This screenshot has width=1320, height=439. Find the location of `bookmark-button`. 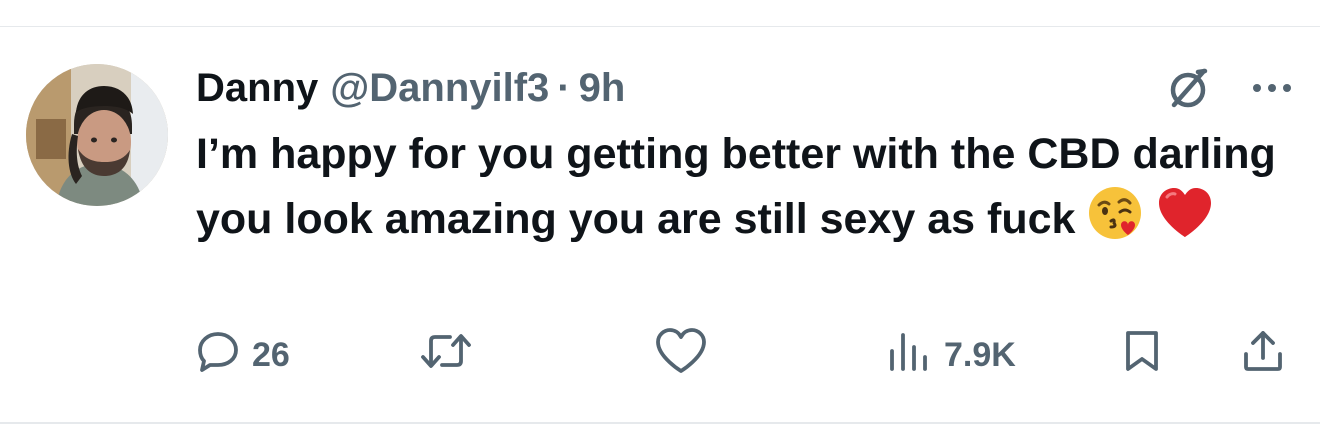

bookmark-button is located at coordinates (1142, 355).